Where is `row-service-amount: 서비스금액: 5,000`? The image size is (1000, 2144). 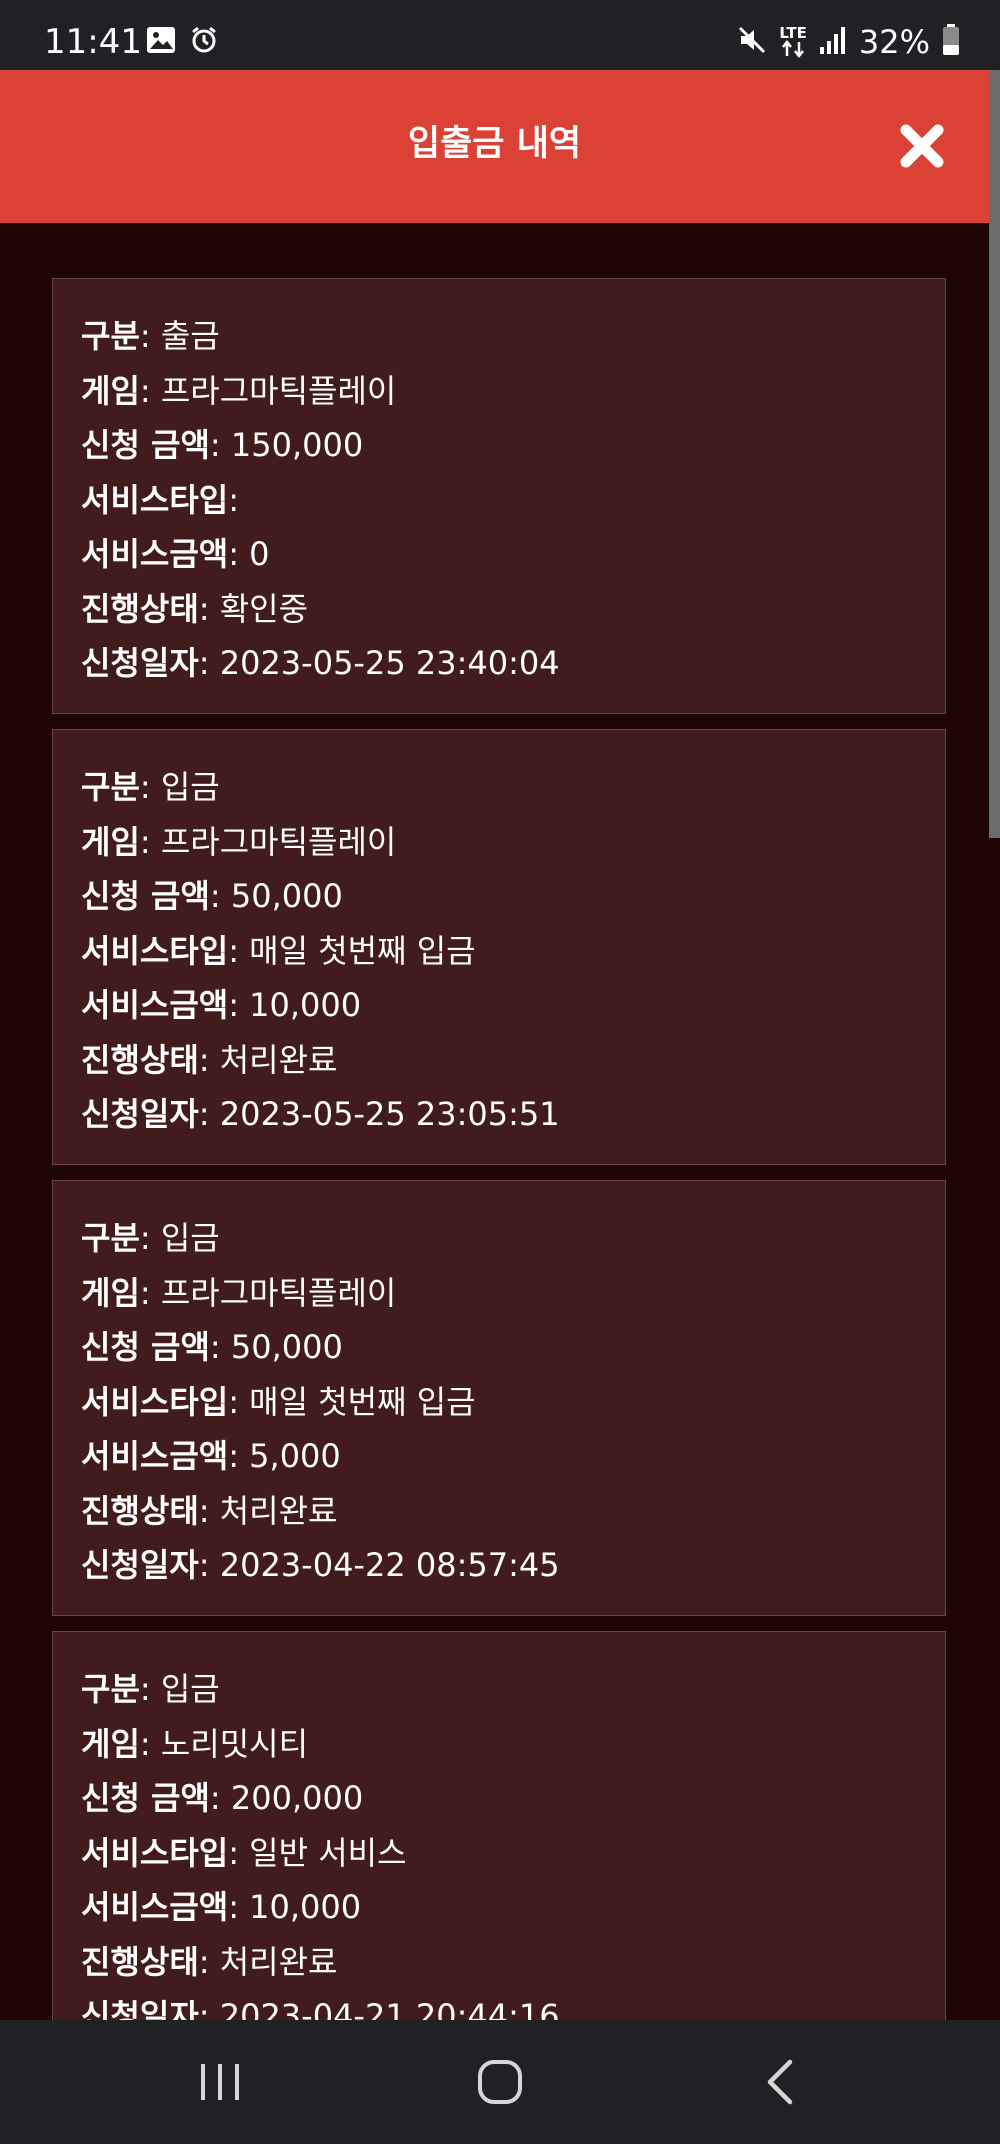 row-service-amount: 서비스금액: 5,000 is located at coordinates (211, 1456).